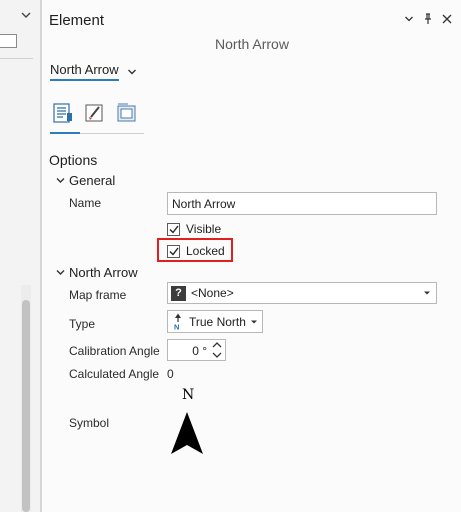 The width and height of the screenshot is (461, 512). Describe the element at coordinates (217, 321) in the screenshot. I see `type-value: True North` at that location.